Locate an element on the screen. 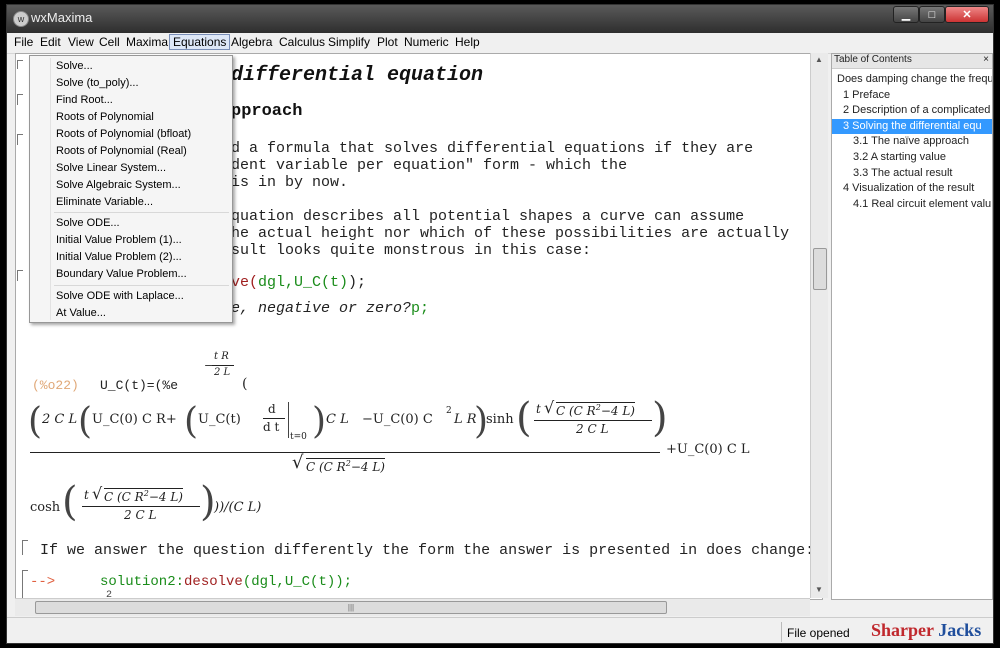 This screenshot has height=648, width=1000. input-cell-solution2: solution2:desolve(dgl,U_C(t)); is located at coordinates (226, 582).